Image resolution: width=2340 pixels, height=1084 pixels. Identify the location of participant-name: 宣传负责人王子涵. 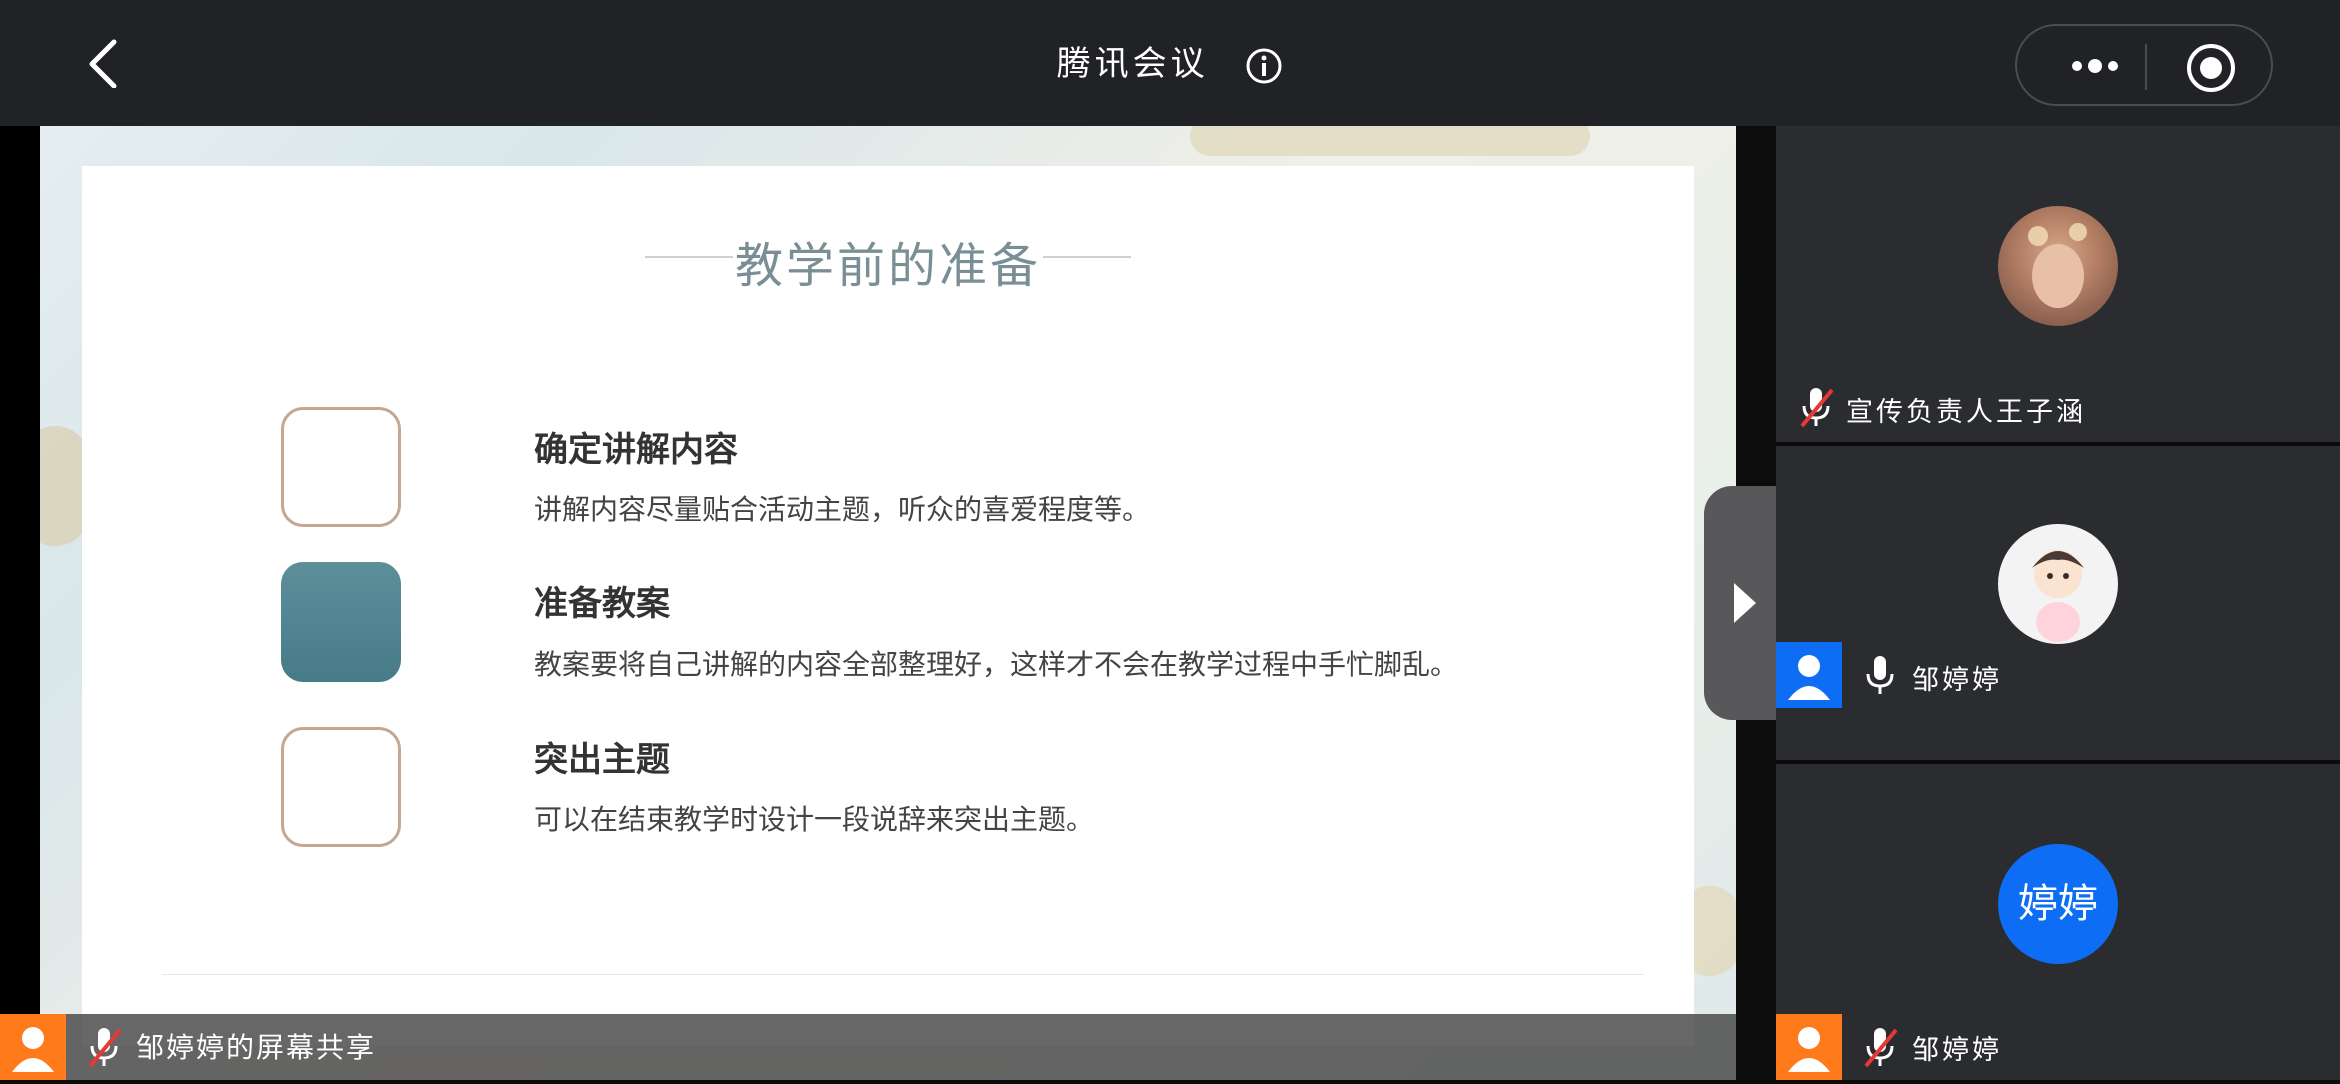
(1966, 412).